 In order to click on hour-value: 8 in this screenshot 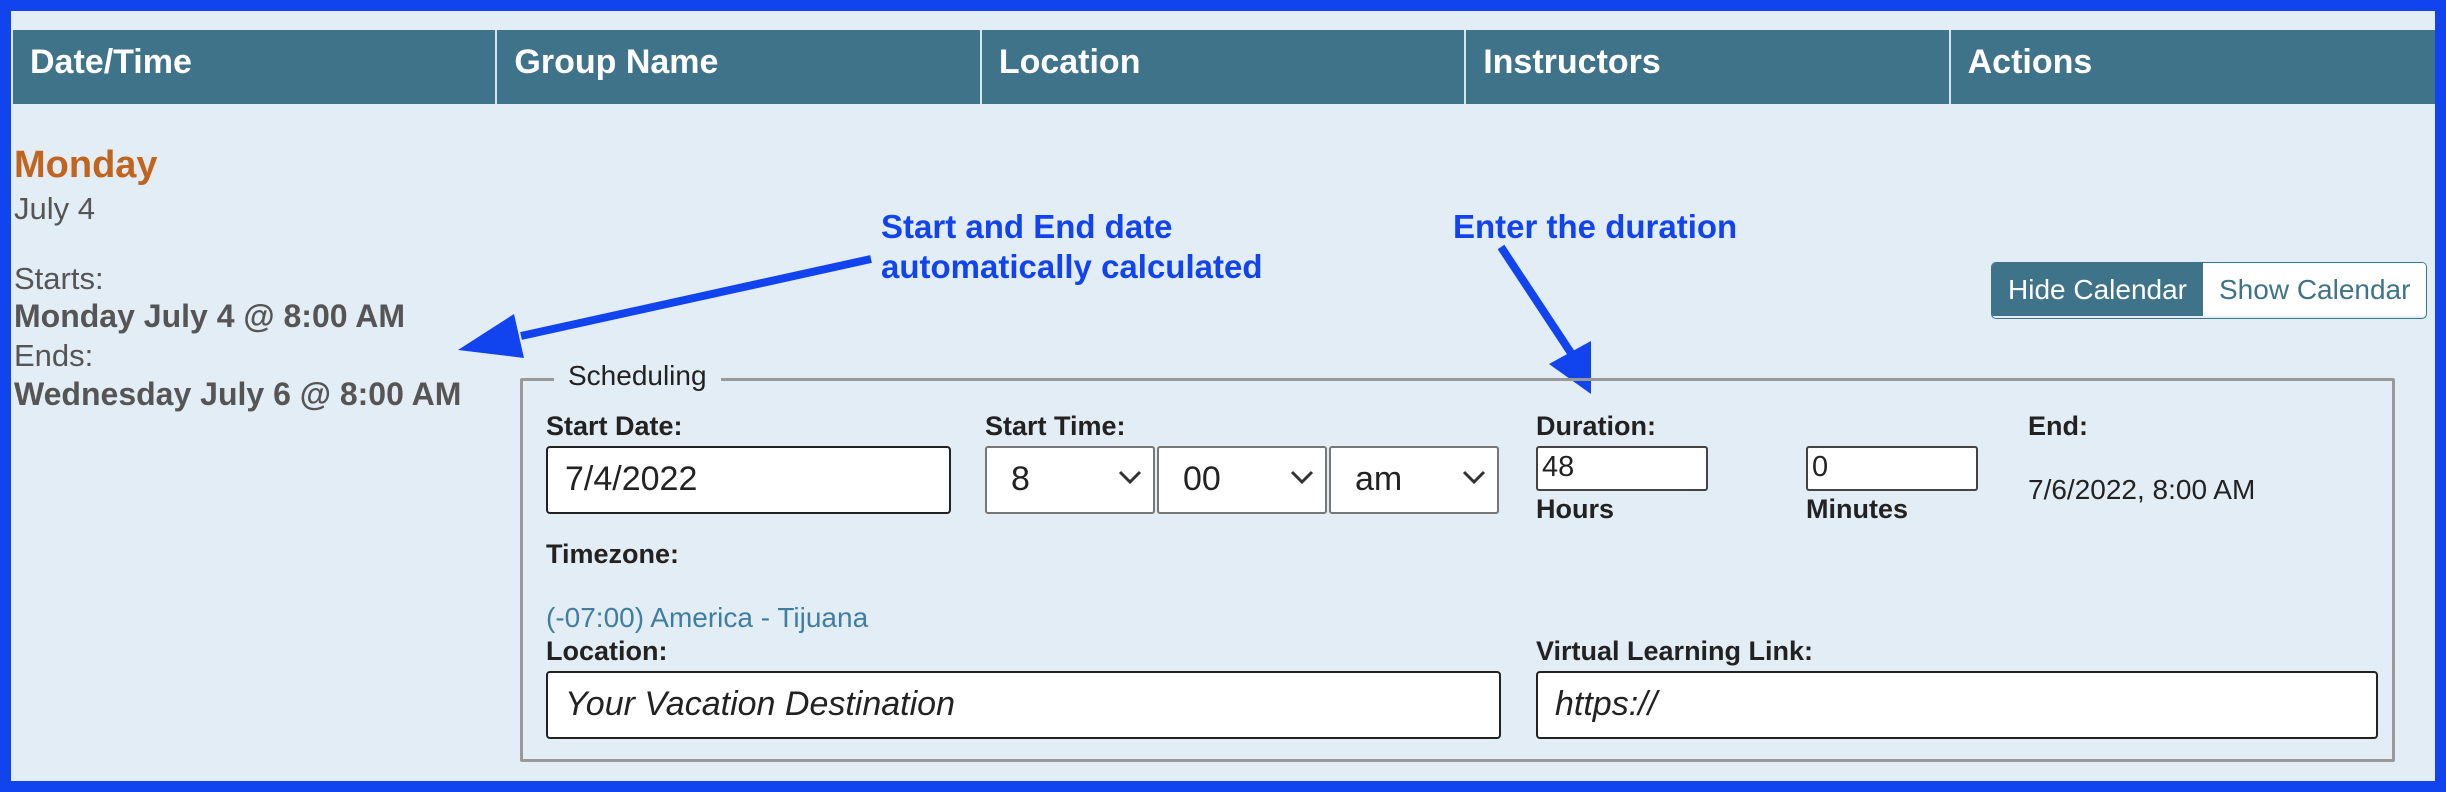, I will do `click(1020, 479)`.